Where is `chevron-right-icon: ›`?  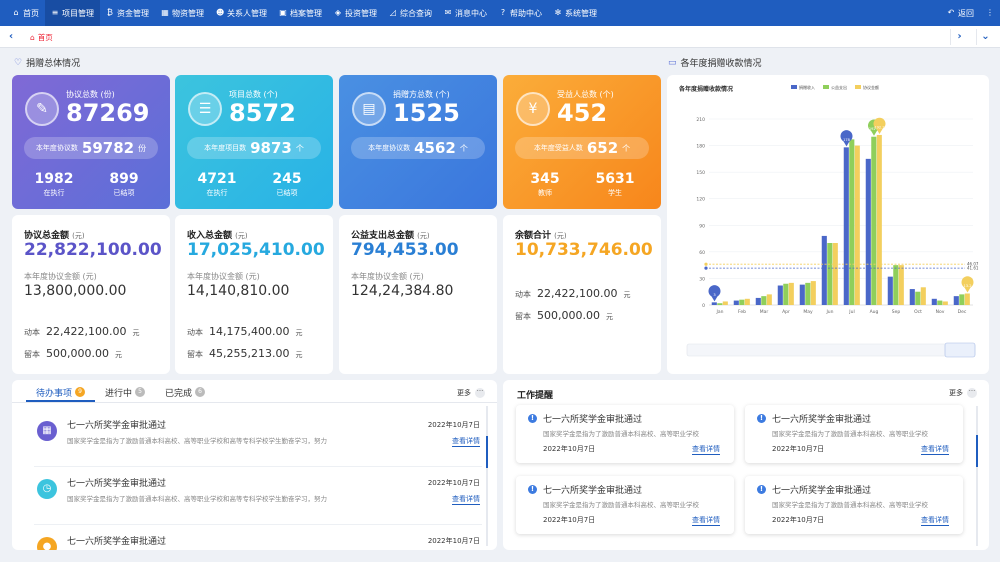
chevron-right-icon: › is located at coordinates (959, 36).